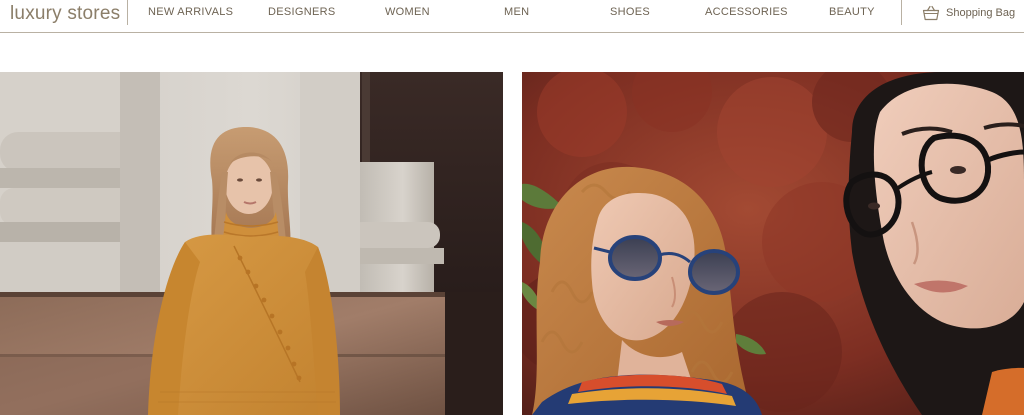 This screenshot has width=1024, height=415. I want to click on nav-item-beauty: BEAUTY, so click(852, 12).